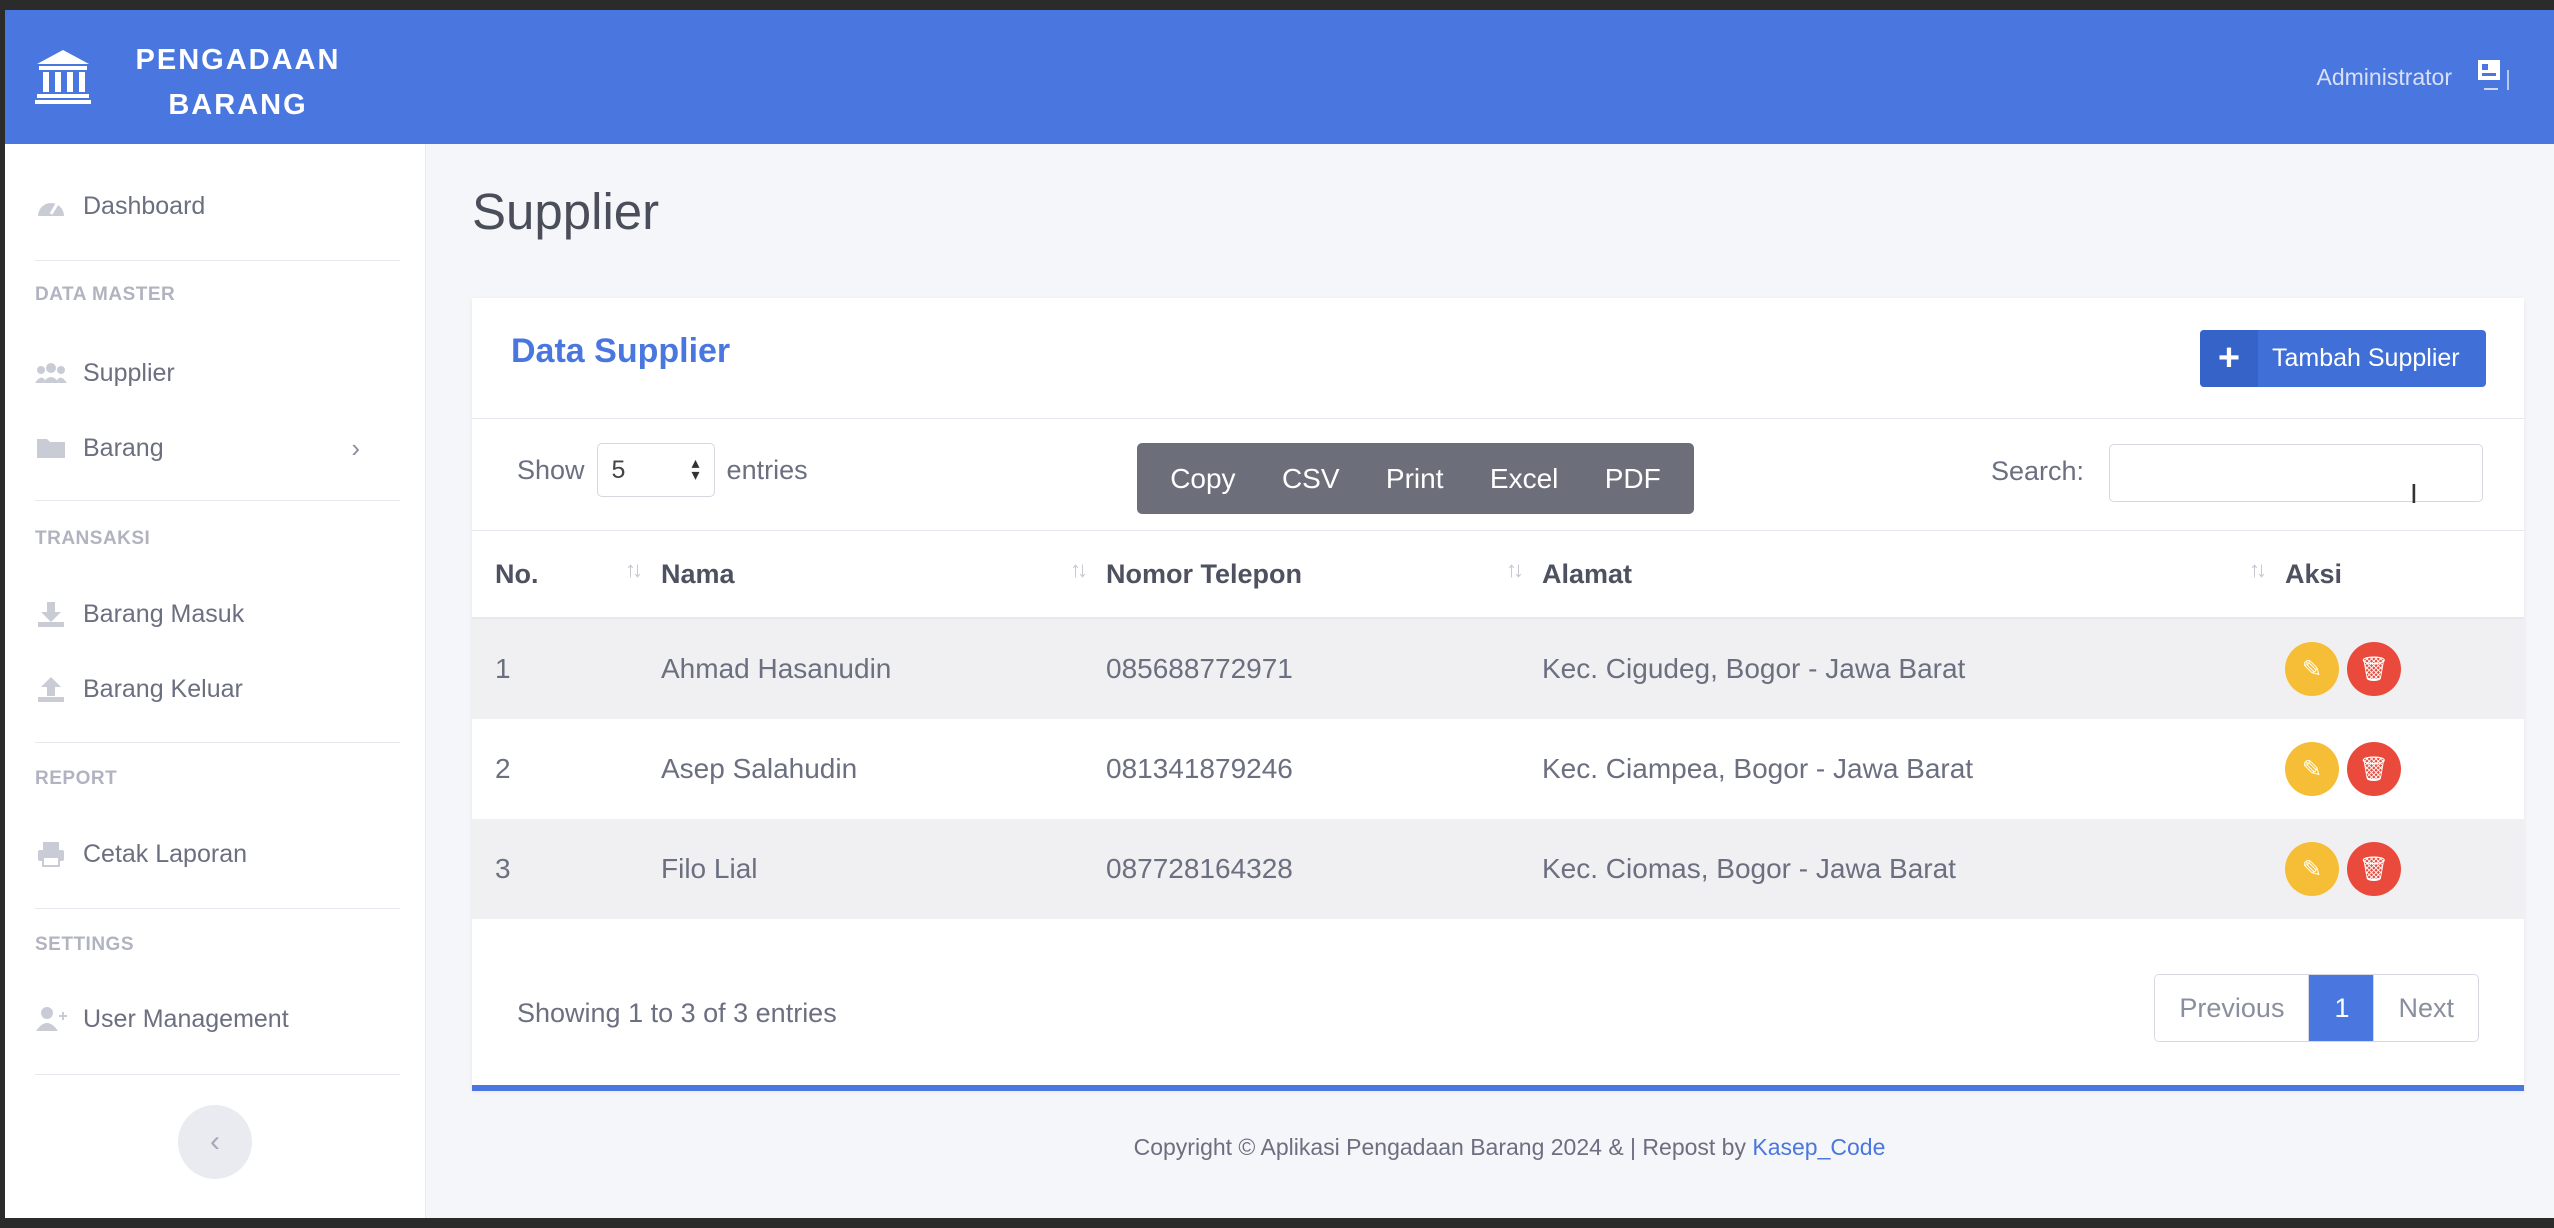 The image size is (2554, 1228). I want to click on cell-no: 1, so click(566, 668).